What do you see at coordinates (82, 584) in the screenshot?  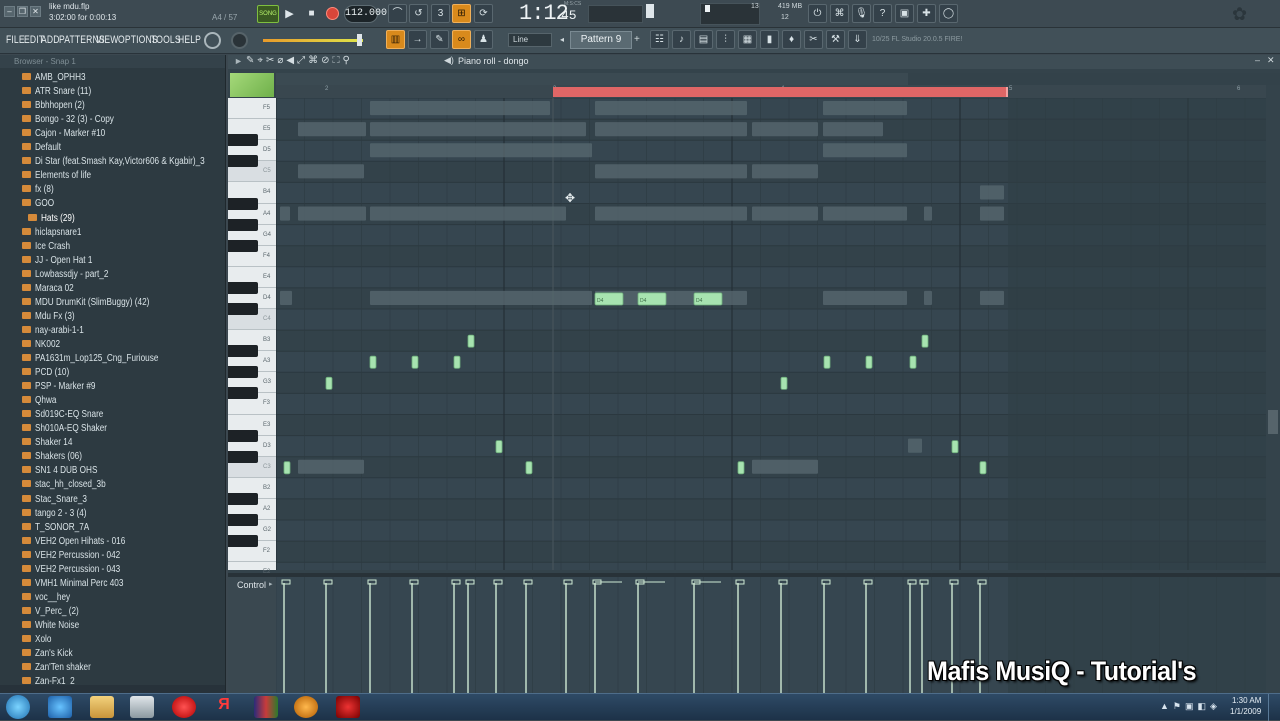 I see `browser-item: VMH1 Minimal Perc 403` at bounding box center [82, 584].